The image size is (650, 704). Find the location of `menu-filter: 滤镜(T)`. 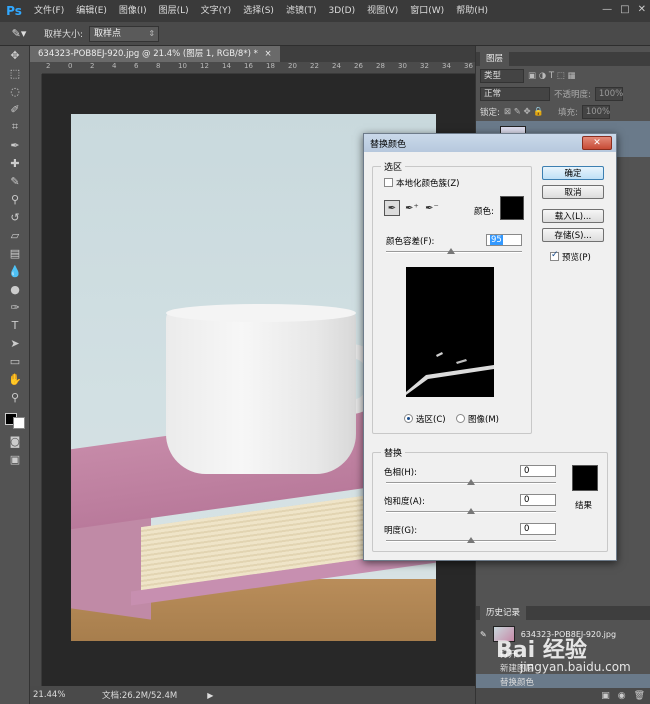

menu-filter: 滤镜(T) is located at coordinates (301, 11).